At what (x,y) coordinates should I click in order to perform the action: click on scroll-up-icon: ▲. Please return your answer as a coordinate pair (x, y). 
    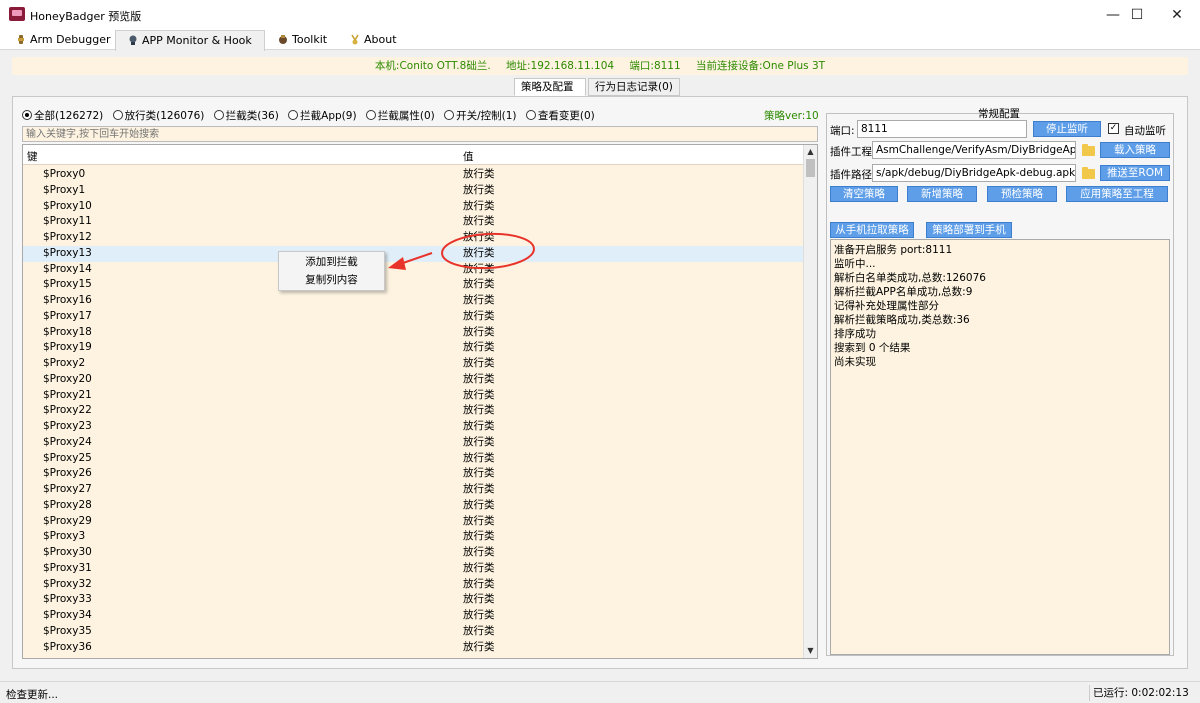
    Looking at the image, I should click on (810, 152).